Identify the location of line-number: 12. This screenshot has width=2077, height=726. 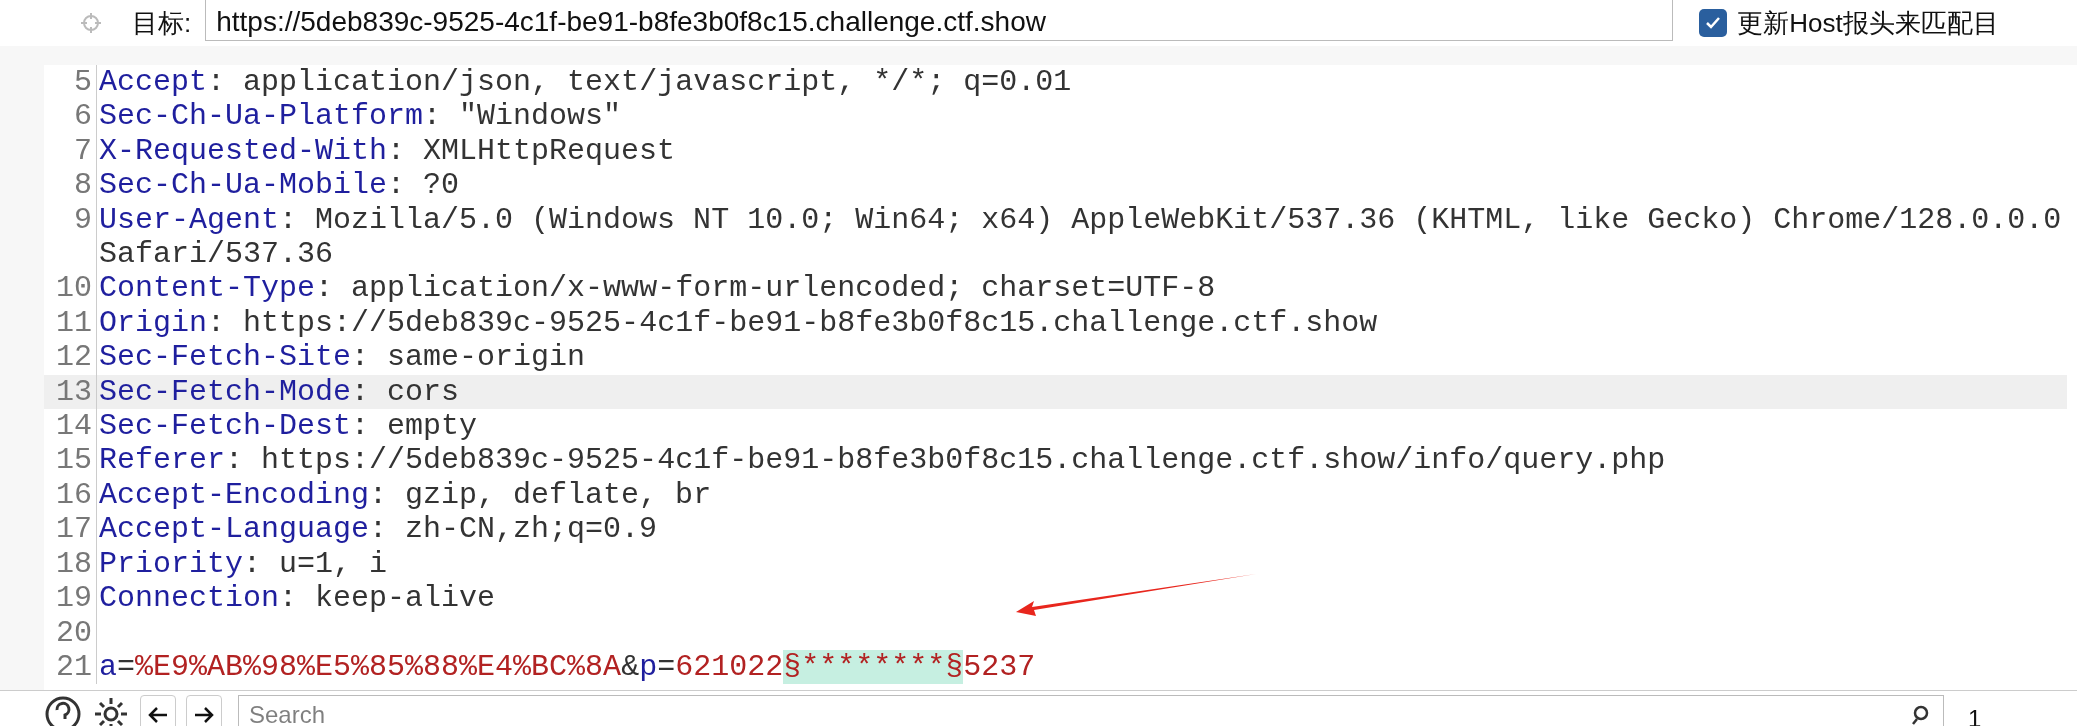
(70, 357).